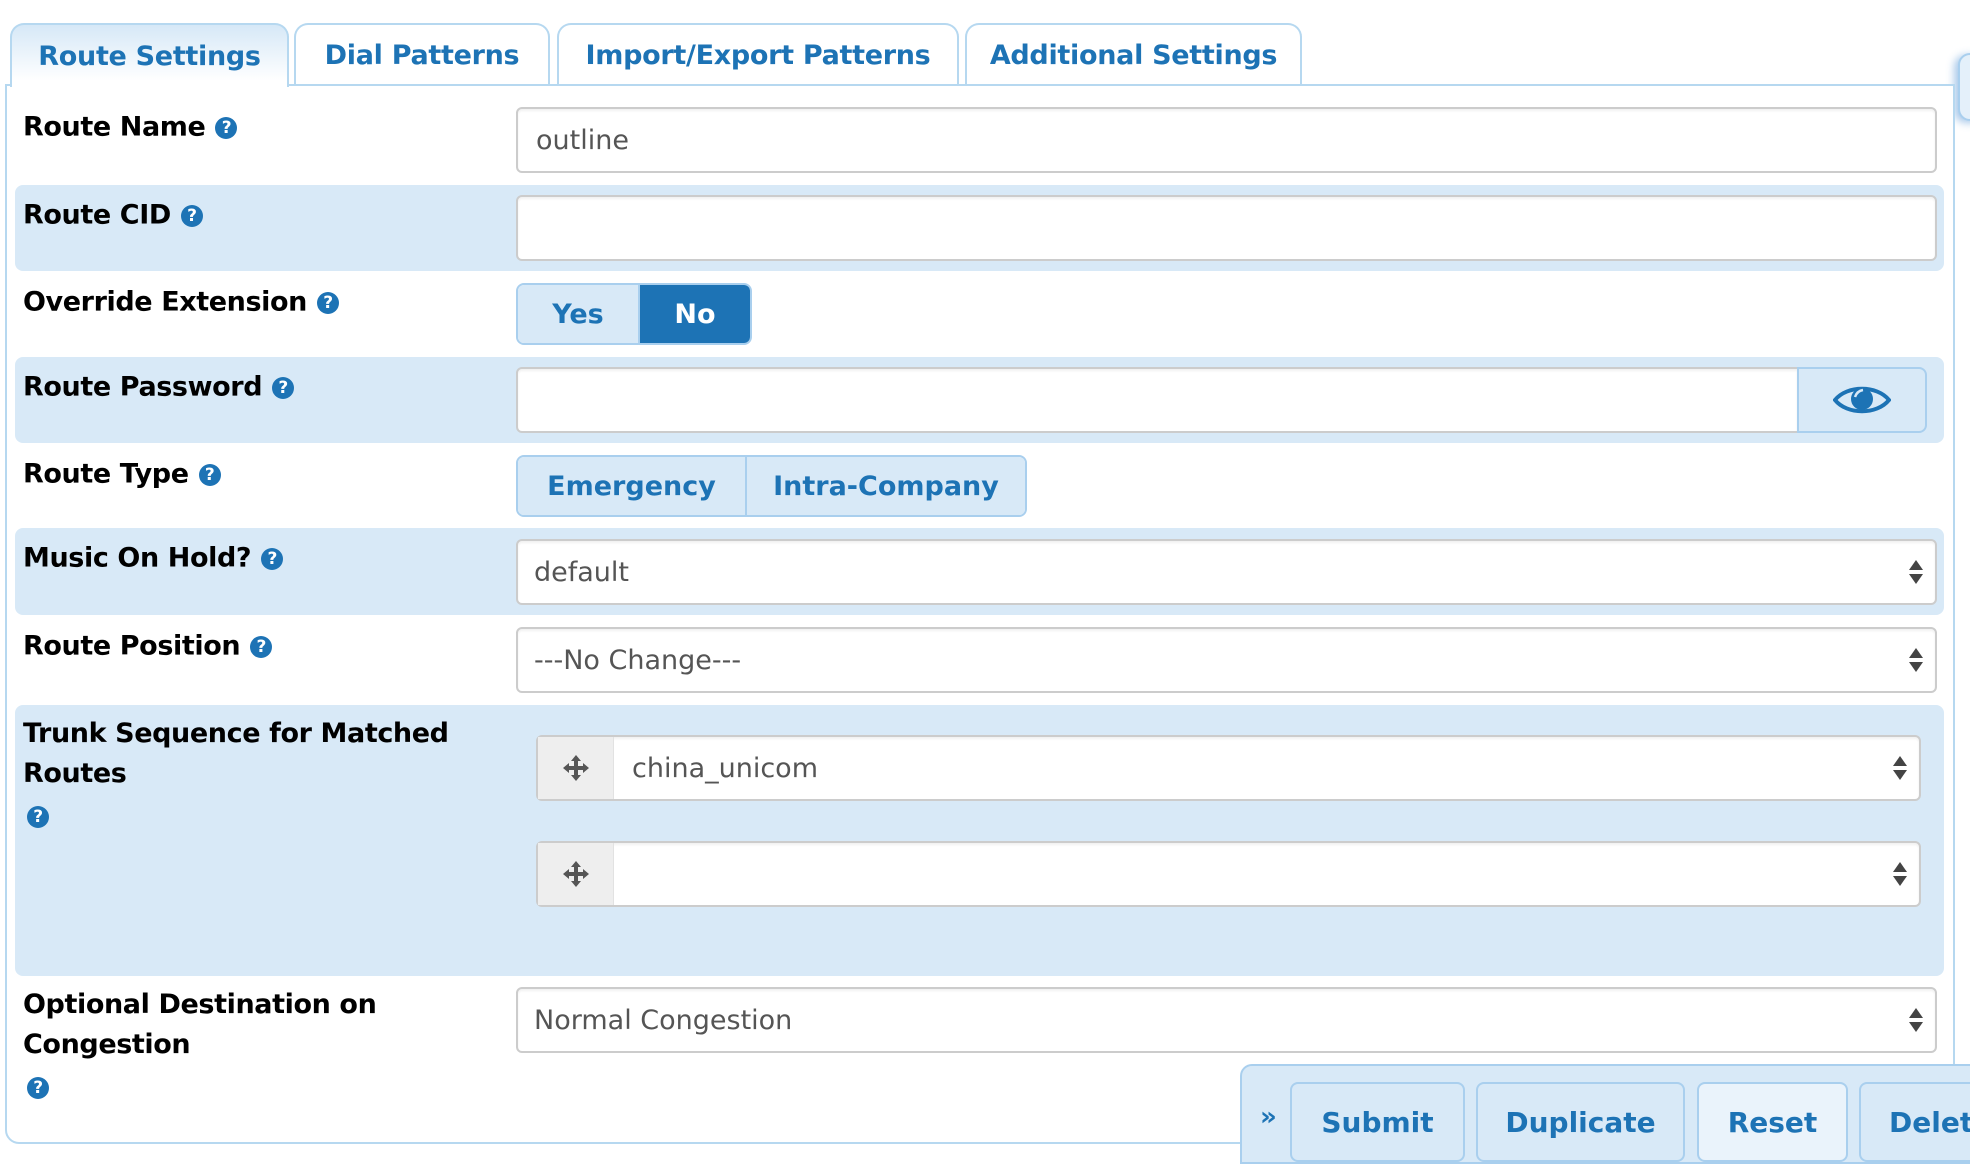 Image resolution: width=1970 pixels, height=1164 pixels. Describe the element at coordinates (236, 733) in the screenshot. I see `label-line: Trunk Sequence for Matched` at that location.